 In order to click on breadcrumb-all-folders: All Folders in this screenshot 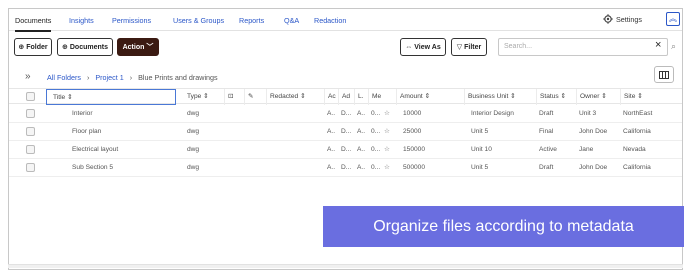, I will do `click(64, 77)`.